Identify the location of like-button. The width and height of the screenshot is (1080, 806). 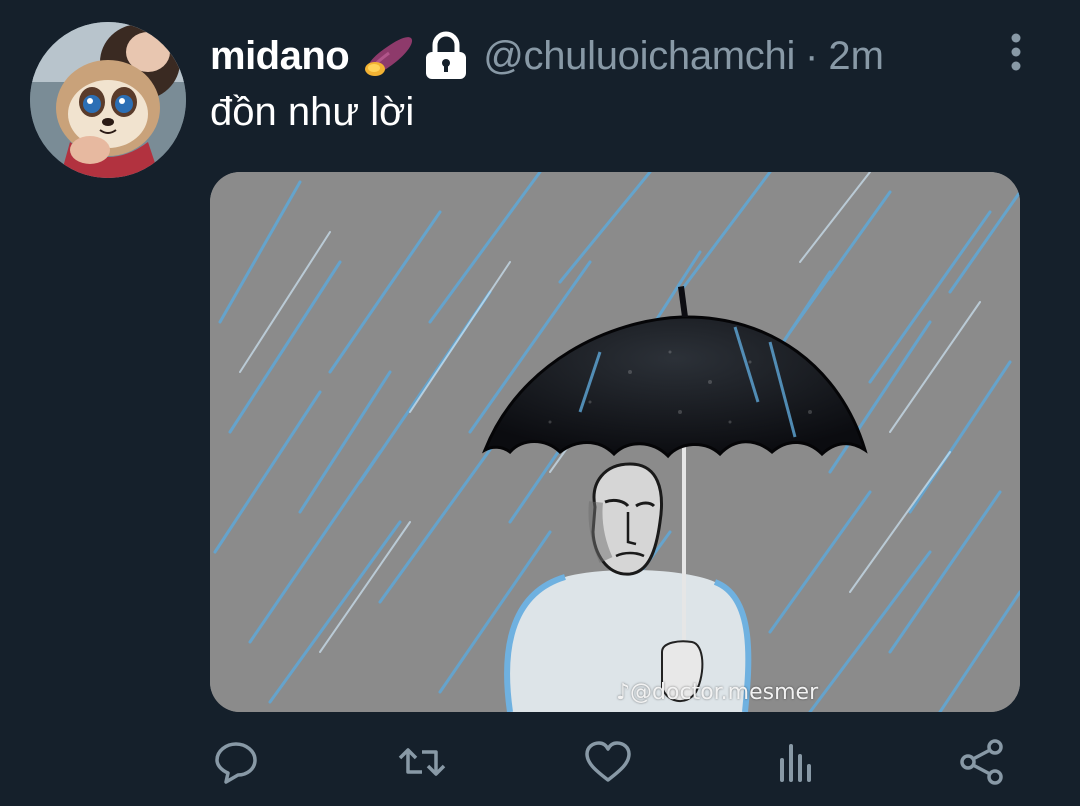
(608, 762).